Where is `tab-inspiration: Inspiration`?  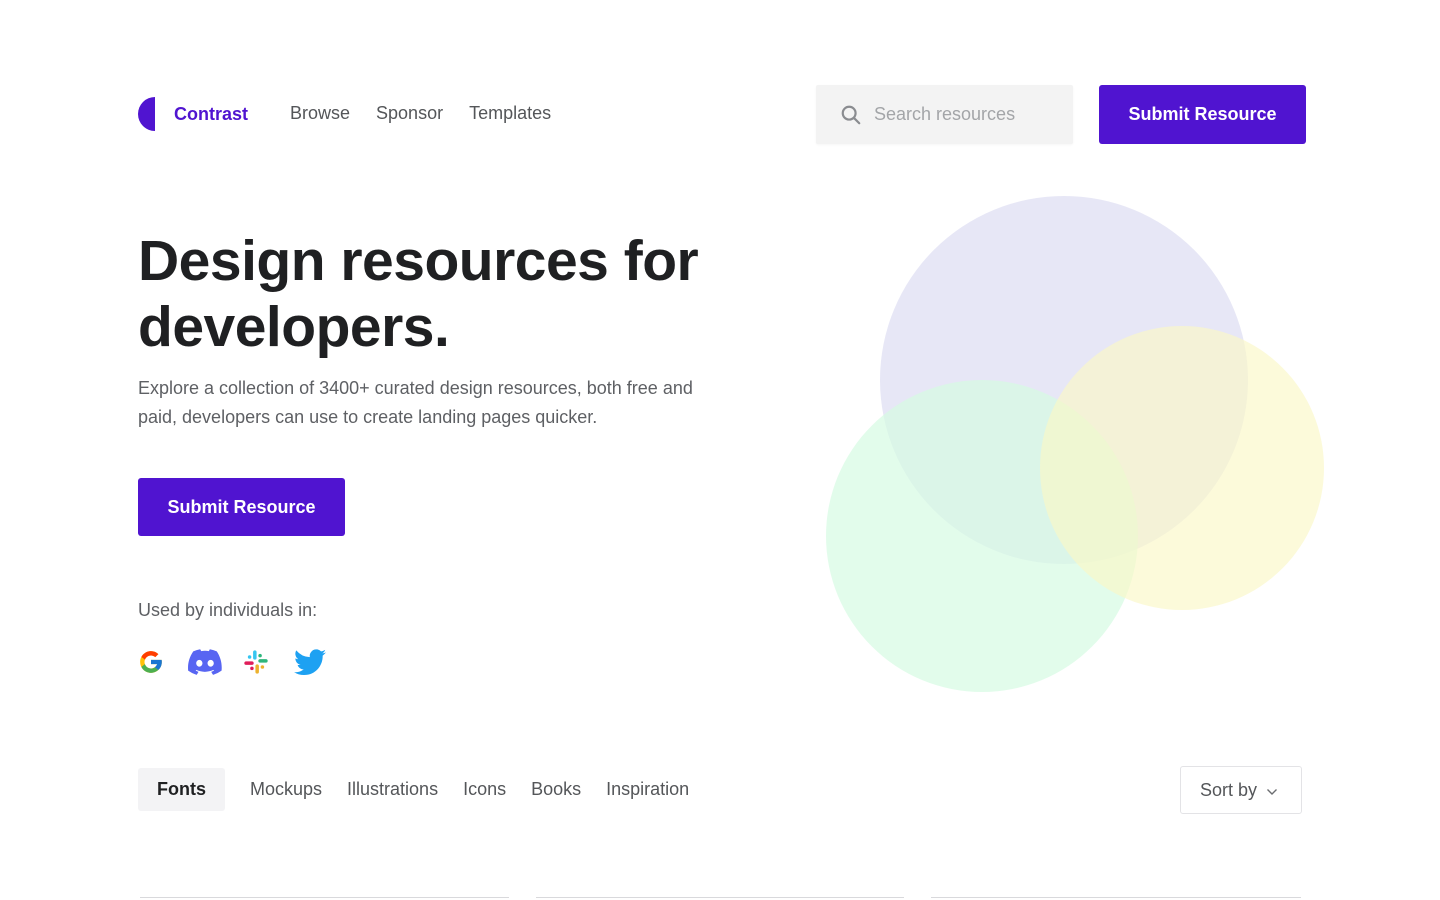 tab-inspiration: Inspiration is located at coordinates (647, 789).